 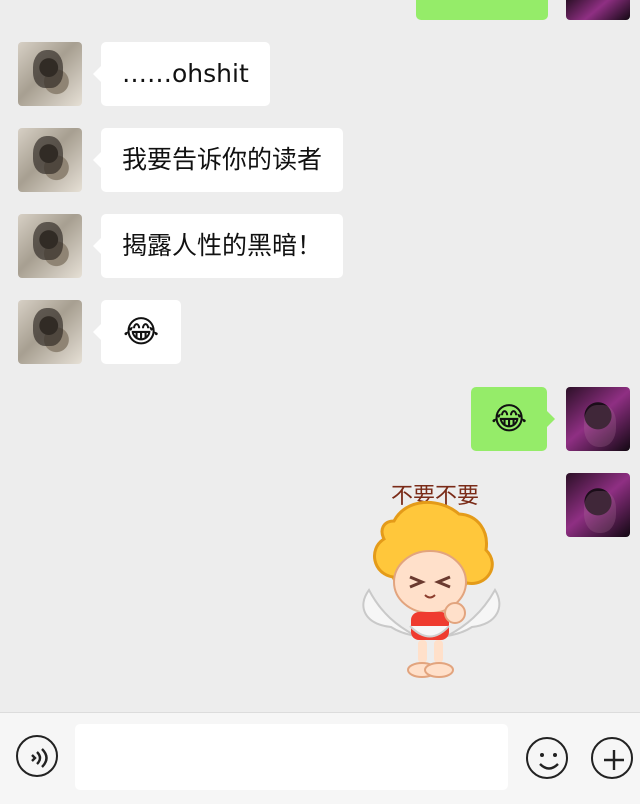 I want to click on chat-input-bar, so click(x=320, y=758).